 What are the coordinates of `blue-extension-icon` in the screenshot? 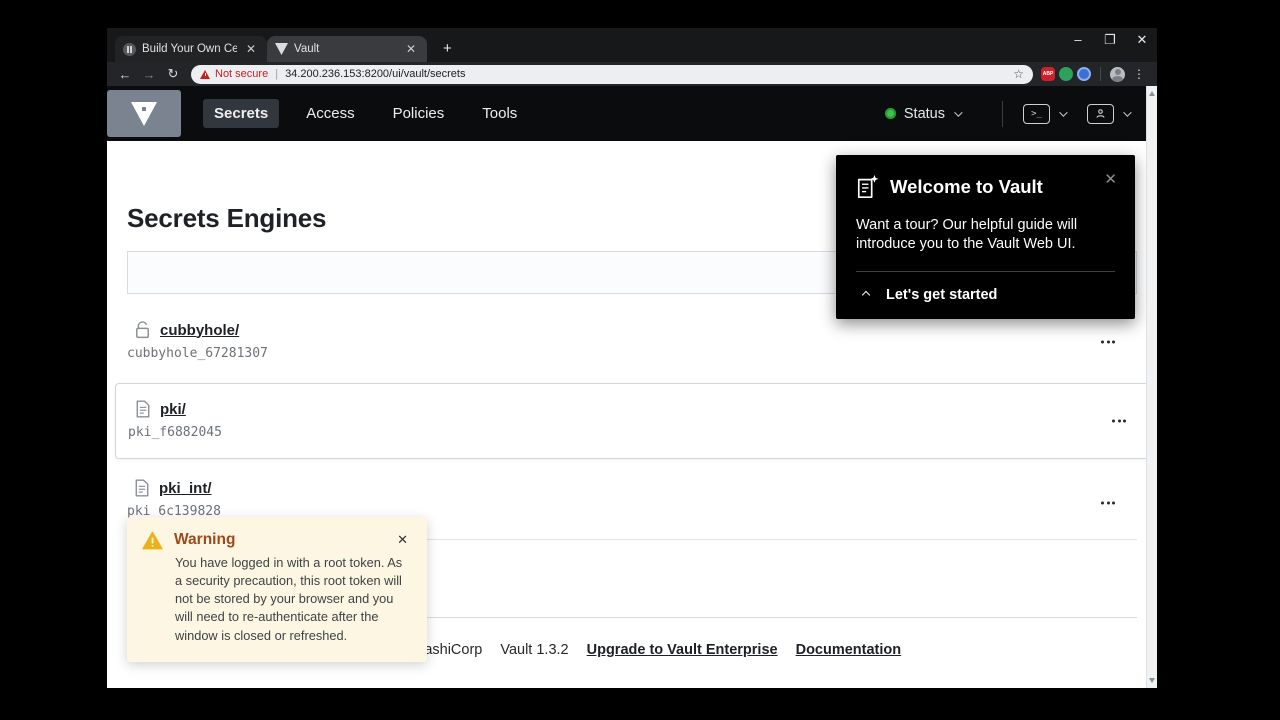 It's located at (1084, 74).